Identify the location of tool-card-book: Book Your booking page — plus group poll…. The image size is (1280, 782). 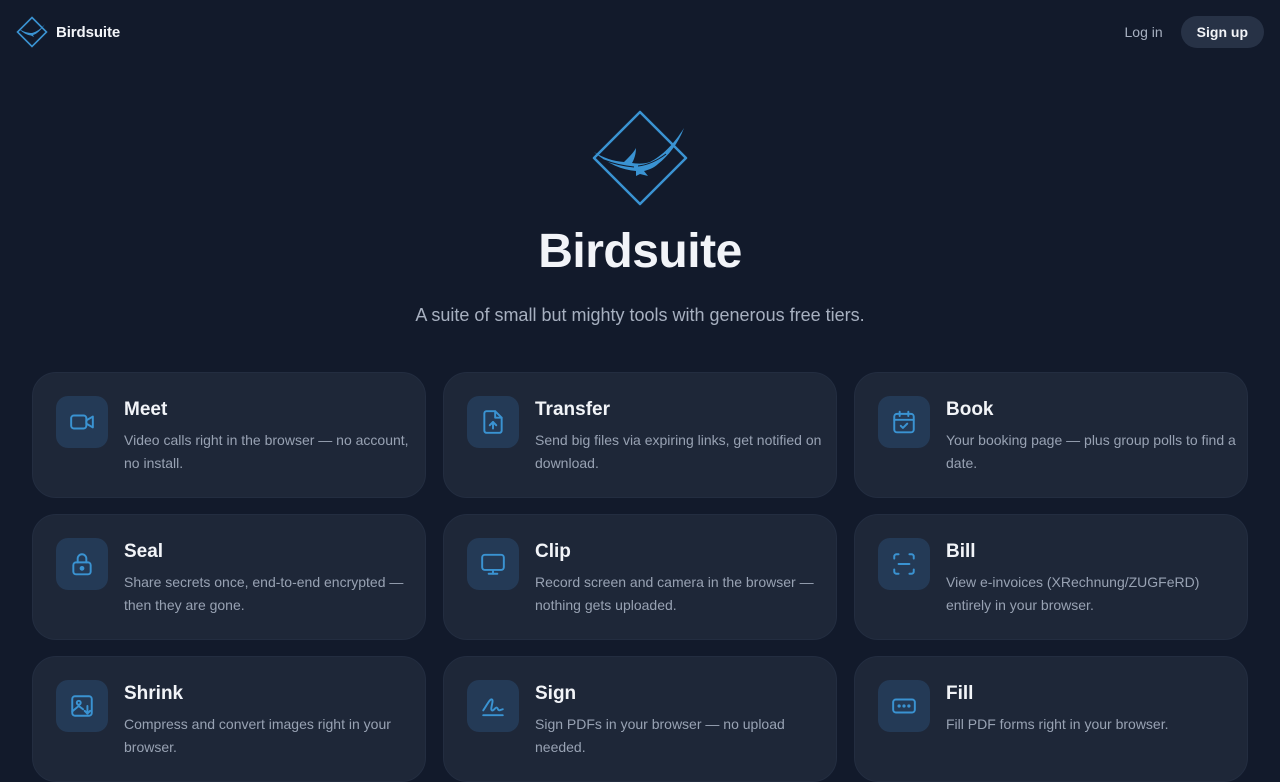
(1051, 435).